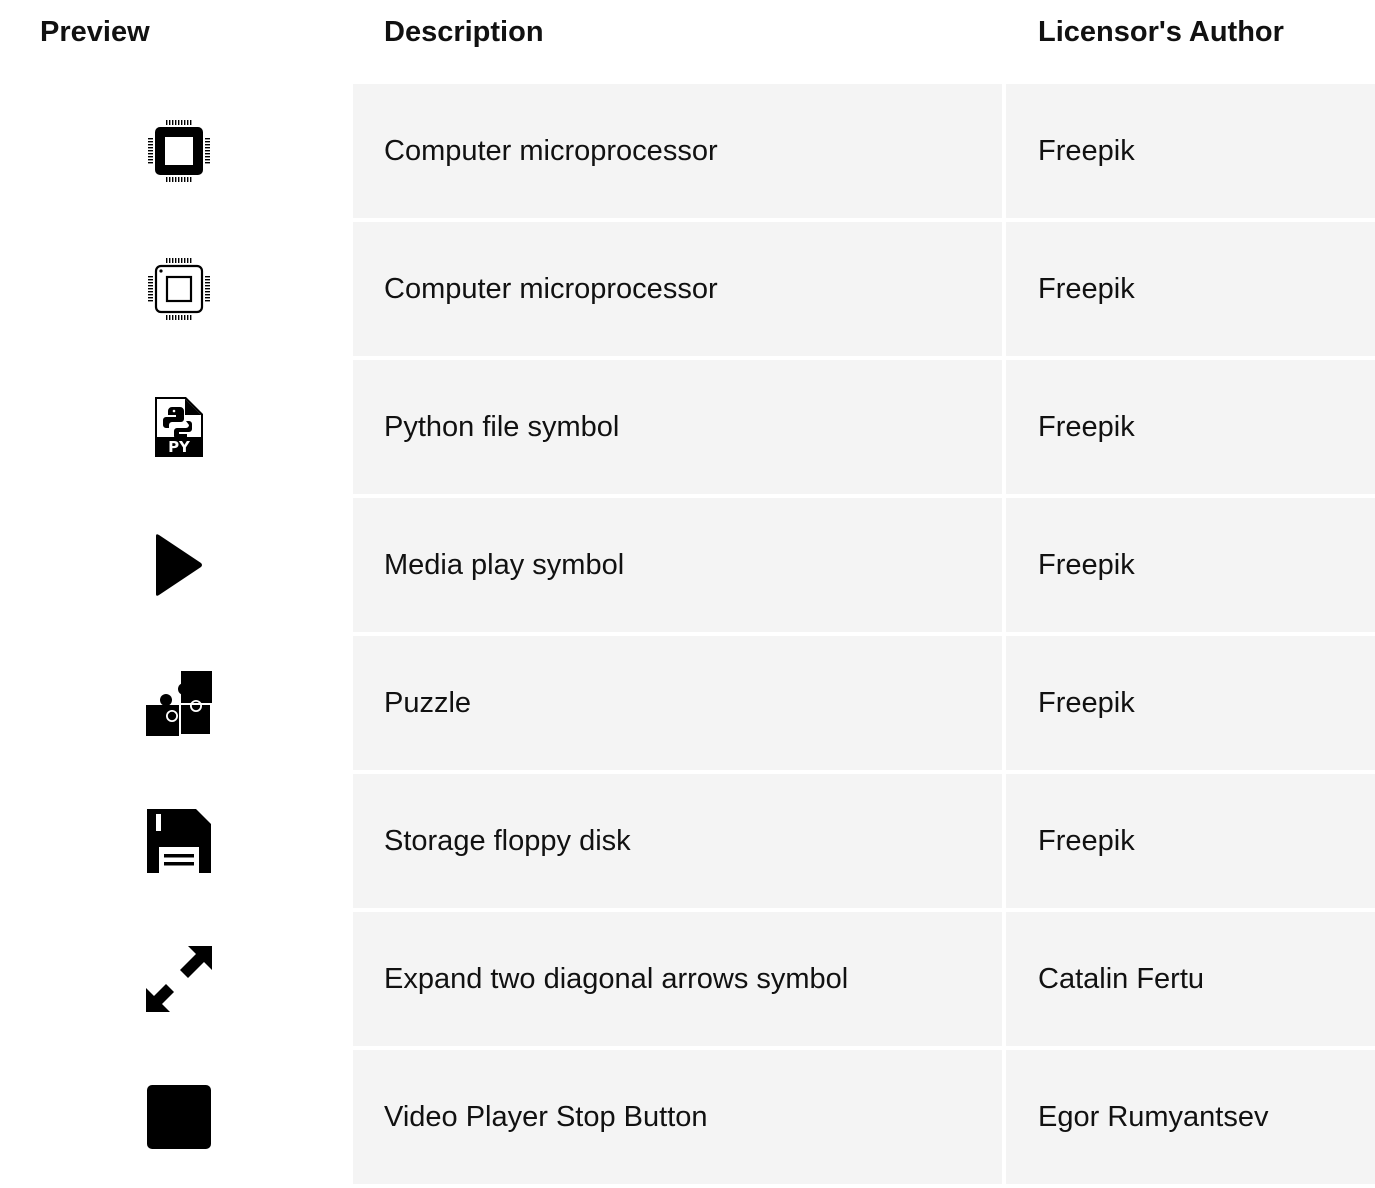 The width and height of the screenshot is (1375, 1188). What do you see at coordinates (616, 979) in the screenshot?
I see `description-text: Expand two diagonal arrows symbol` at bounding box center [616, 979].